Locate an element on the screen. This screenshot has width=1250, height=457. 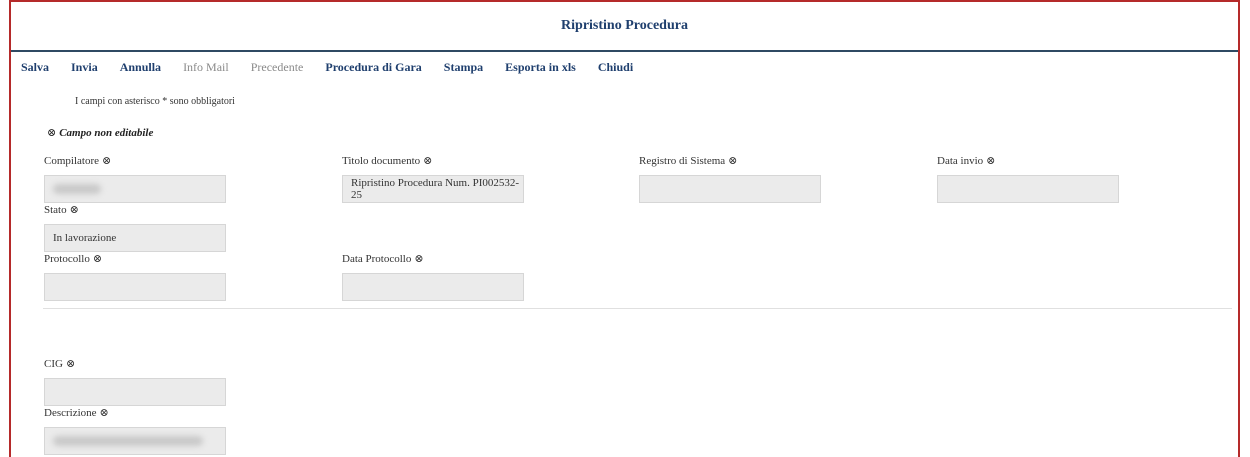
field-descrizione: Descrizione ⊗ is located at coordinates (135, 430).